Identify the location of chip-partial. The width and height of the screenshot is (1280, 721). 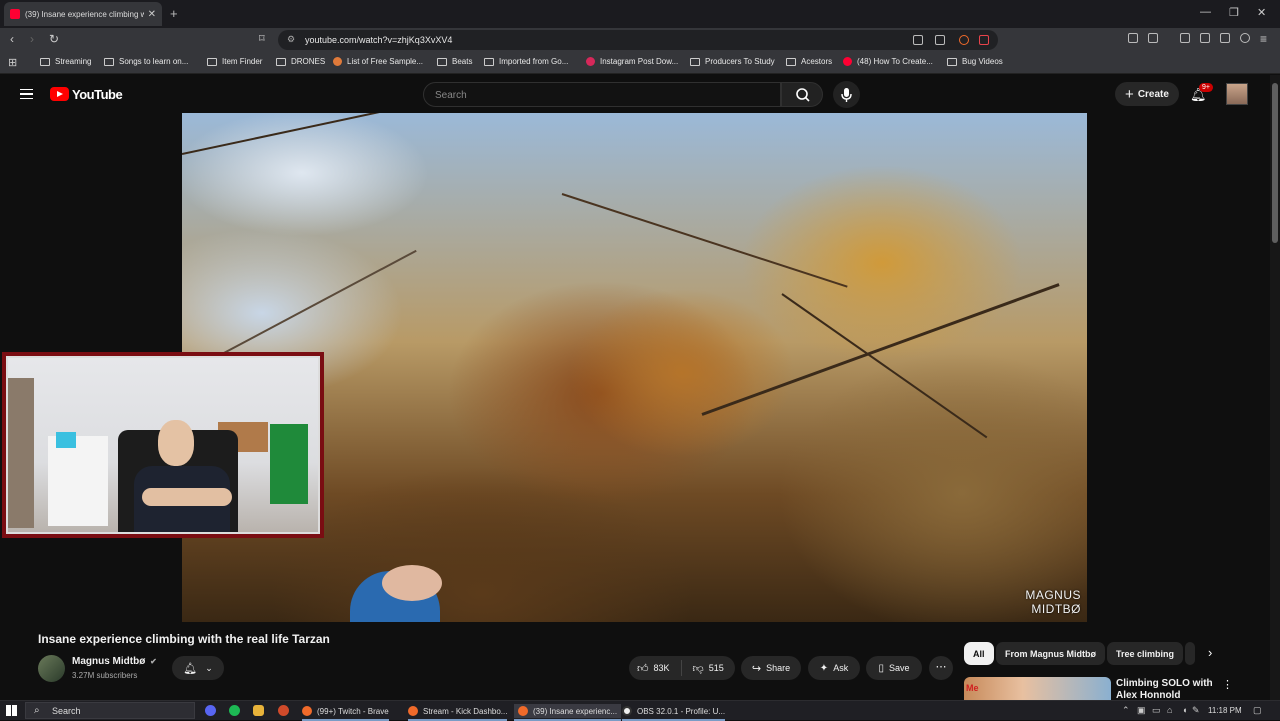
(1190, 653).